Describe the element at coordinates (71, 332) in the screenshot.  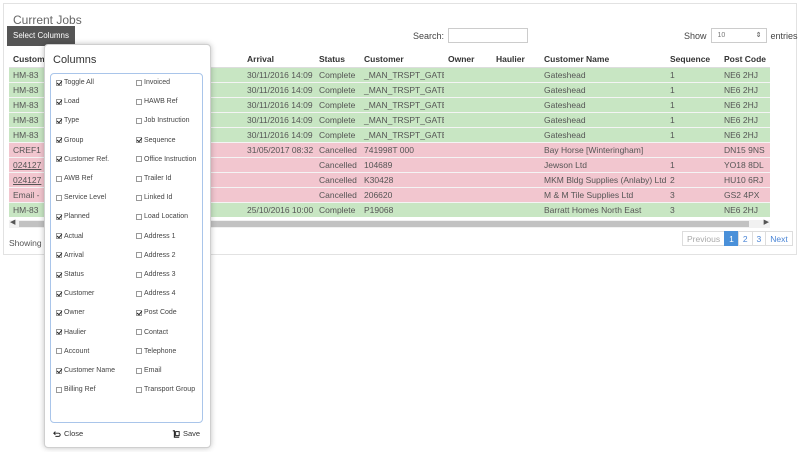
I see `column-option: Haulier` at that location.